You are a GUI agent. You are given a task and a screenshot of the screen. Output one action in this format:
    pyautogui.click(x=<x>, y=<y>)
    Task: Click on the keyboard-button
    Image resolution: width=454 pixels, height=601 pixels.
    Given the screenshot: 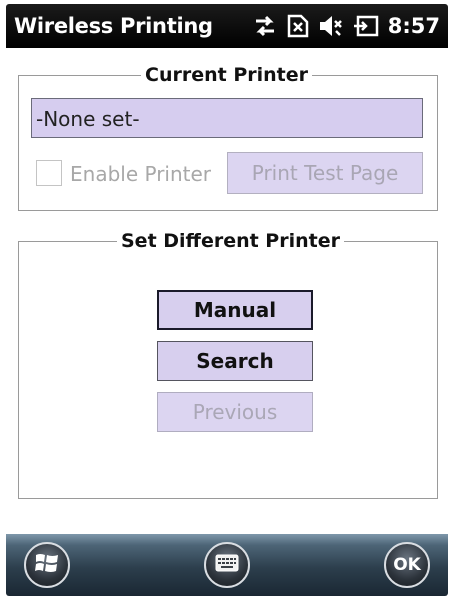 What is the action you would take?
    pyautogui.click(x=227, y=565)
    